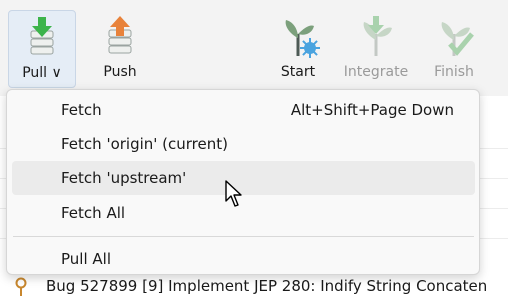 The height and width of the screenshot is (299, 508). Describe the element at coordinates (124, 178) in the screenshot. I see `menu-item-label: Fetch 'upstream'` at that location.